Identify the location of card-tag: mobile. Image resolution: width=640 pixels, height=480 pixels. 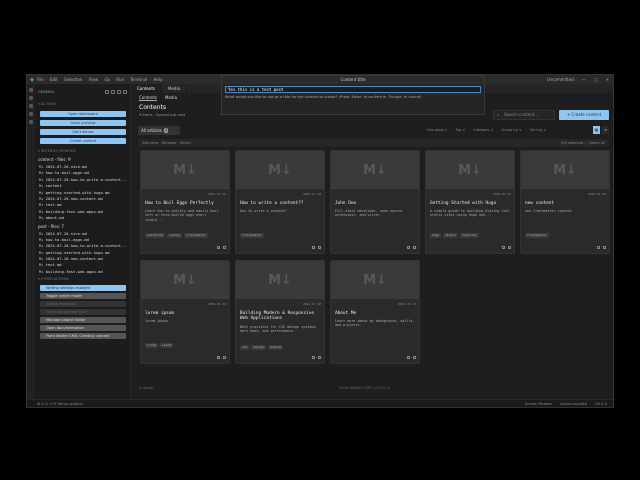
(276, 347).